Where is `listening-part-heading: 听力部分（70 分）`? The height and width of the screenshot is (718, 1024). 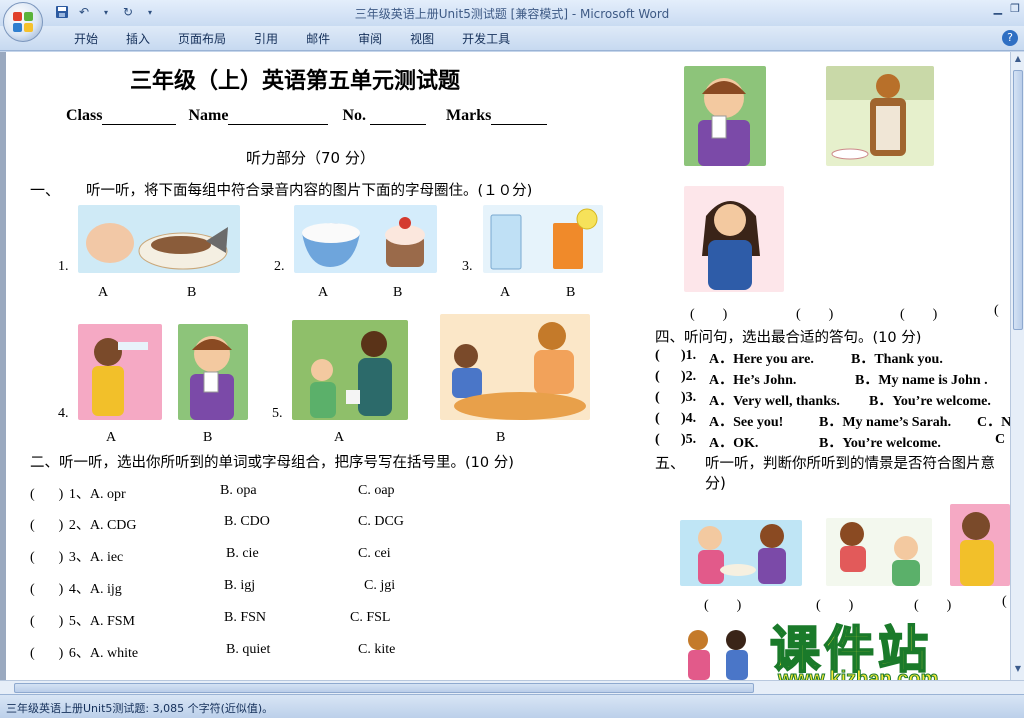 listening-part-heading: 听力部分（70 分） is located at coordinates (310, 158).